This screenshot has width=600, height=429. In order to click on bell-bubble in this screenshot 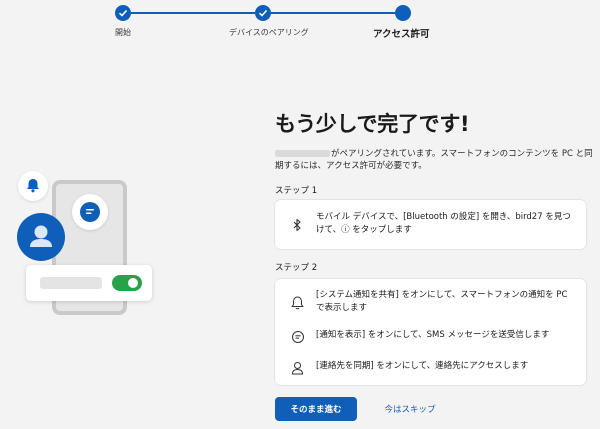, I will do `click(33, 186)`.